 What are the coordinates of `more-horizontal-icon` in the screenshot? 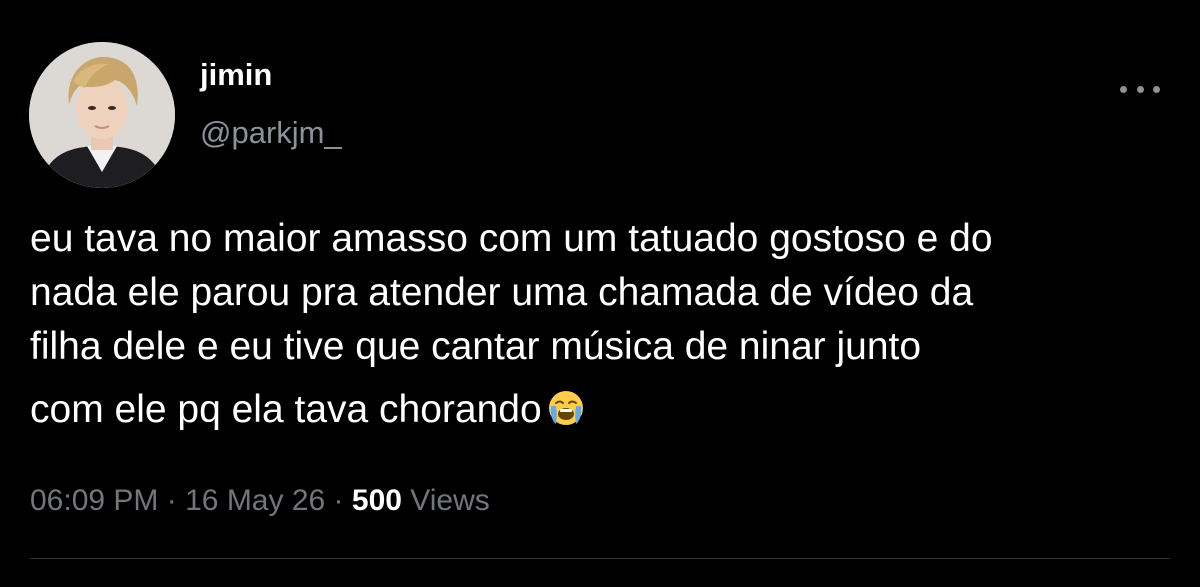 It's located at (1123, 89).